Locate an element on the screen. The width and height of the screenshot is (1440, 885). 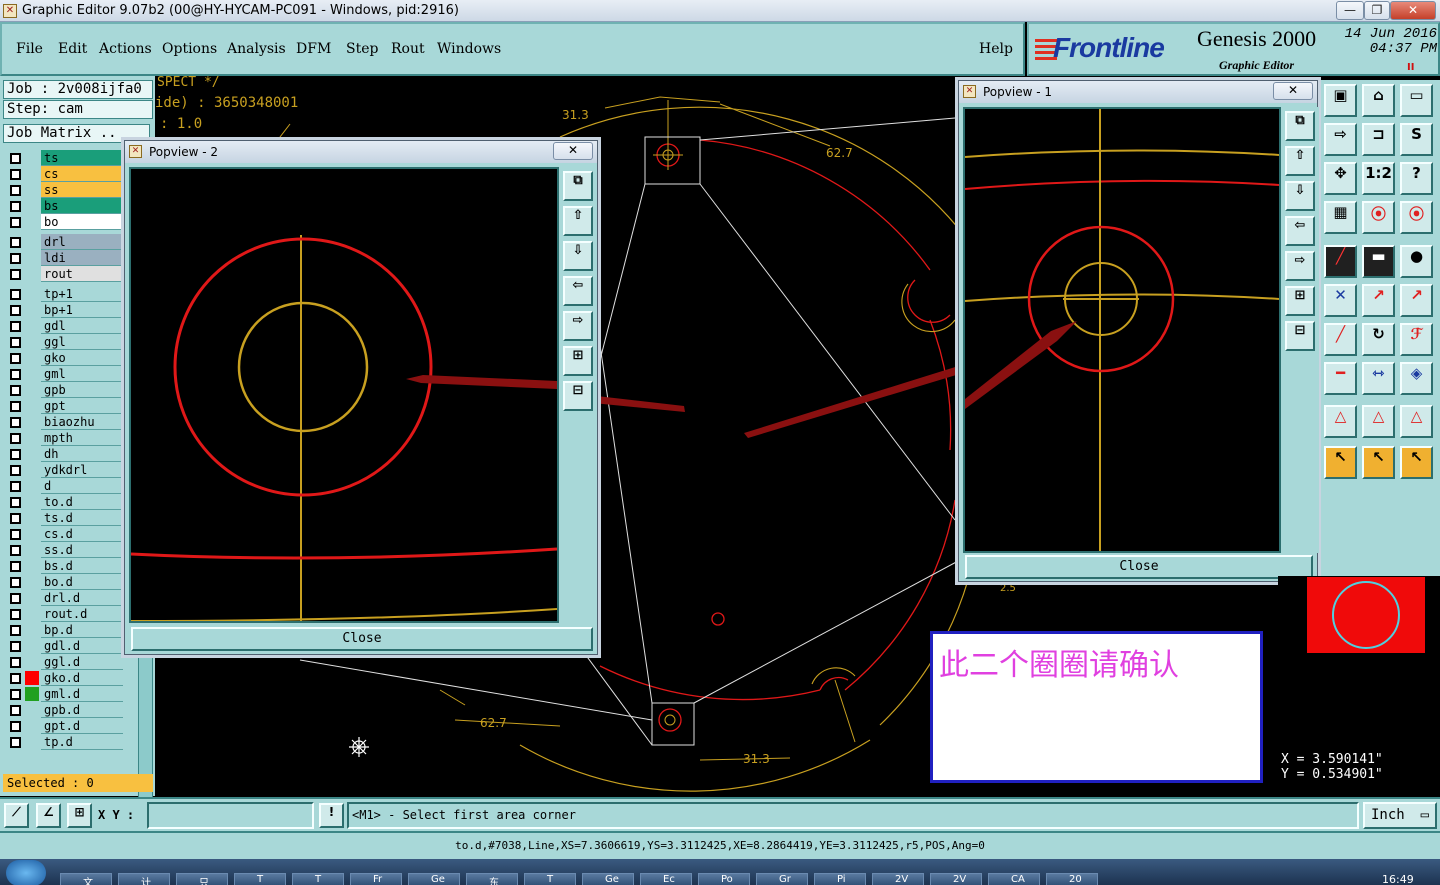
taskbar-task: Gr is located at coordinates (782, 879).